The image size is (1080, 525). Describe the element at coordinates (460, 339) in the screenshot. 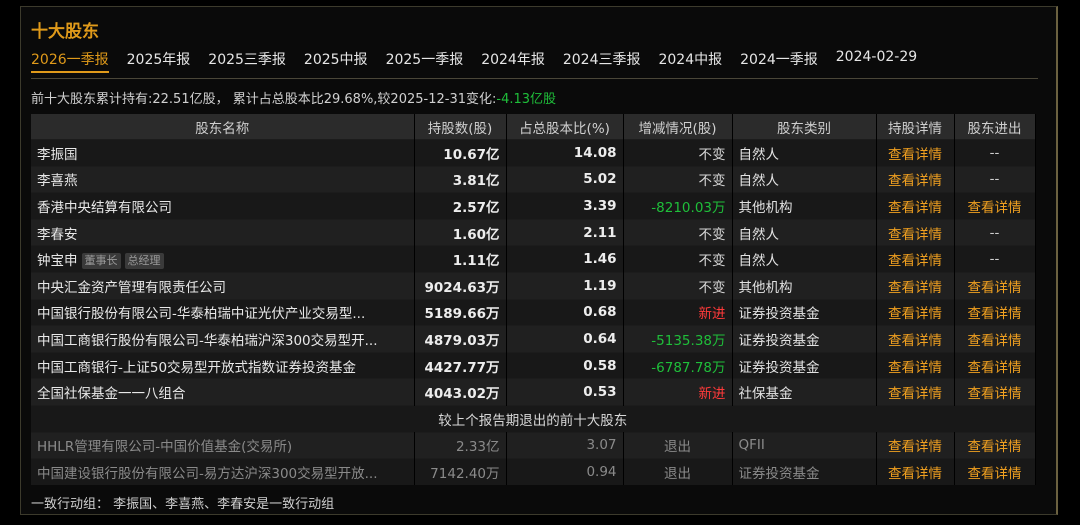

I see `shares-held: 4879.03万` at that location.